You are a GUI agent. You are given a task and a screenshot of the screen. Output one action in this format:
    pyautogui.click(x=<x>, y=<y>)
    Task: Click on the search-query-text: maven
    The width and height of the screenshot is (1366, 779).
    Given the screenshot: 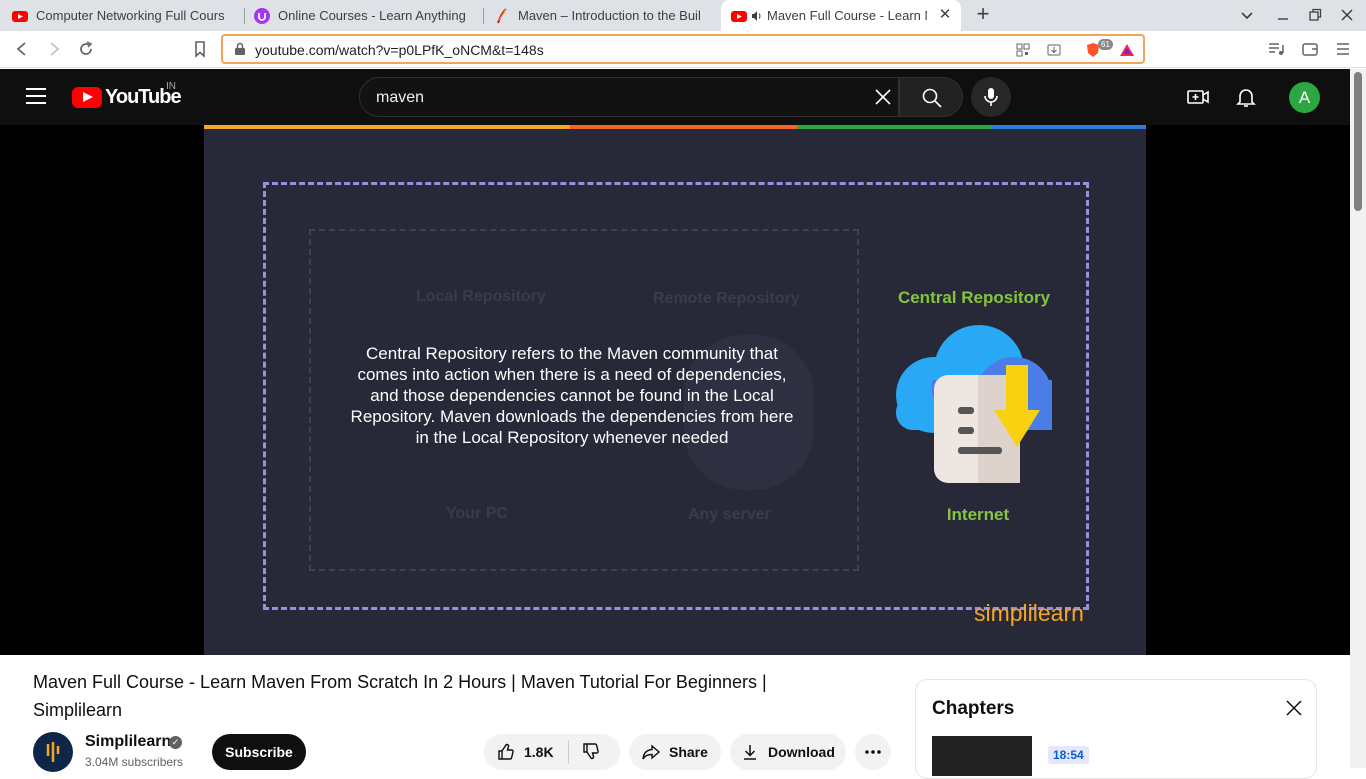 What is the action you would take?
    pyautogui.click(x=400, y=97)
    